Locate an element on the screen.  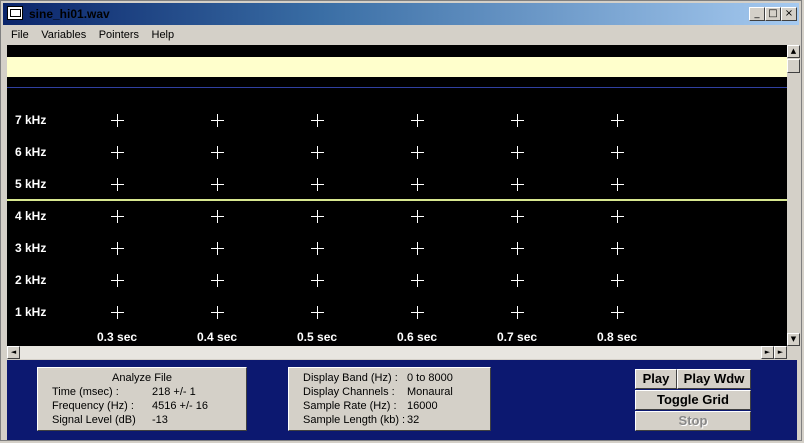
time-label-0-7: 0.7 sec is located at coordinates (517, 337).